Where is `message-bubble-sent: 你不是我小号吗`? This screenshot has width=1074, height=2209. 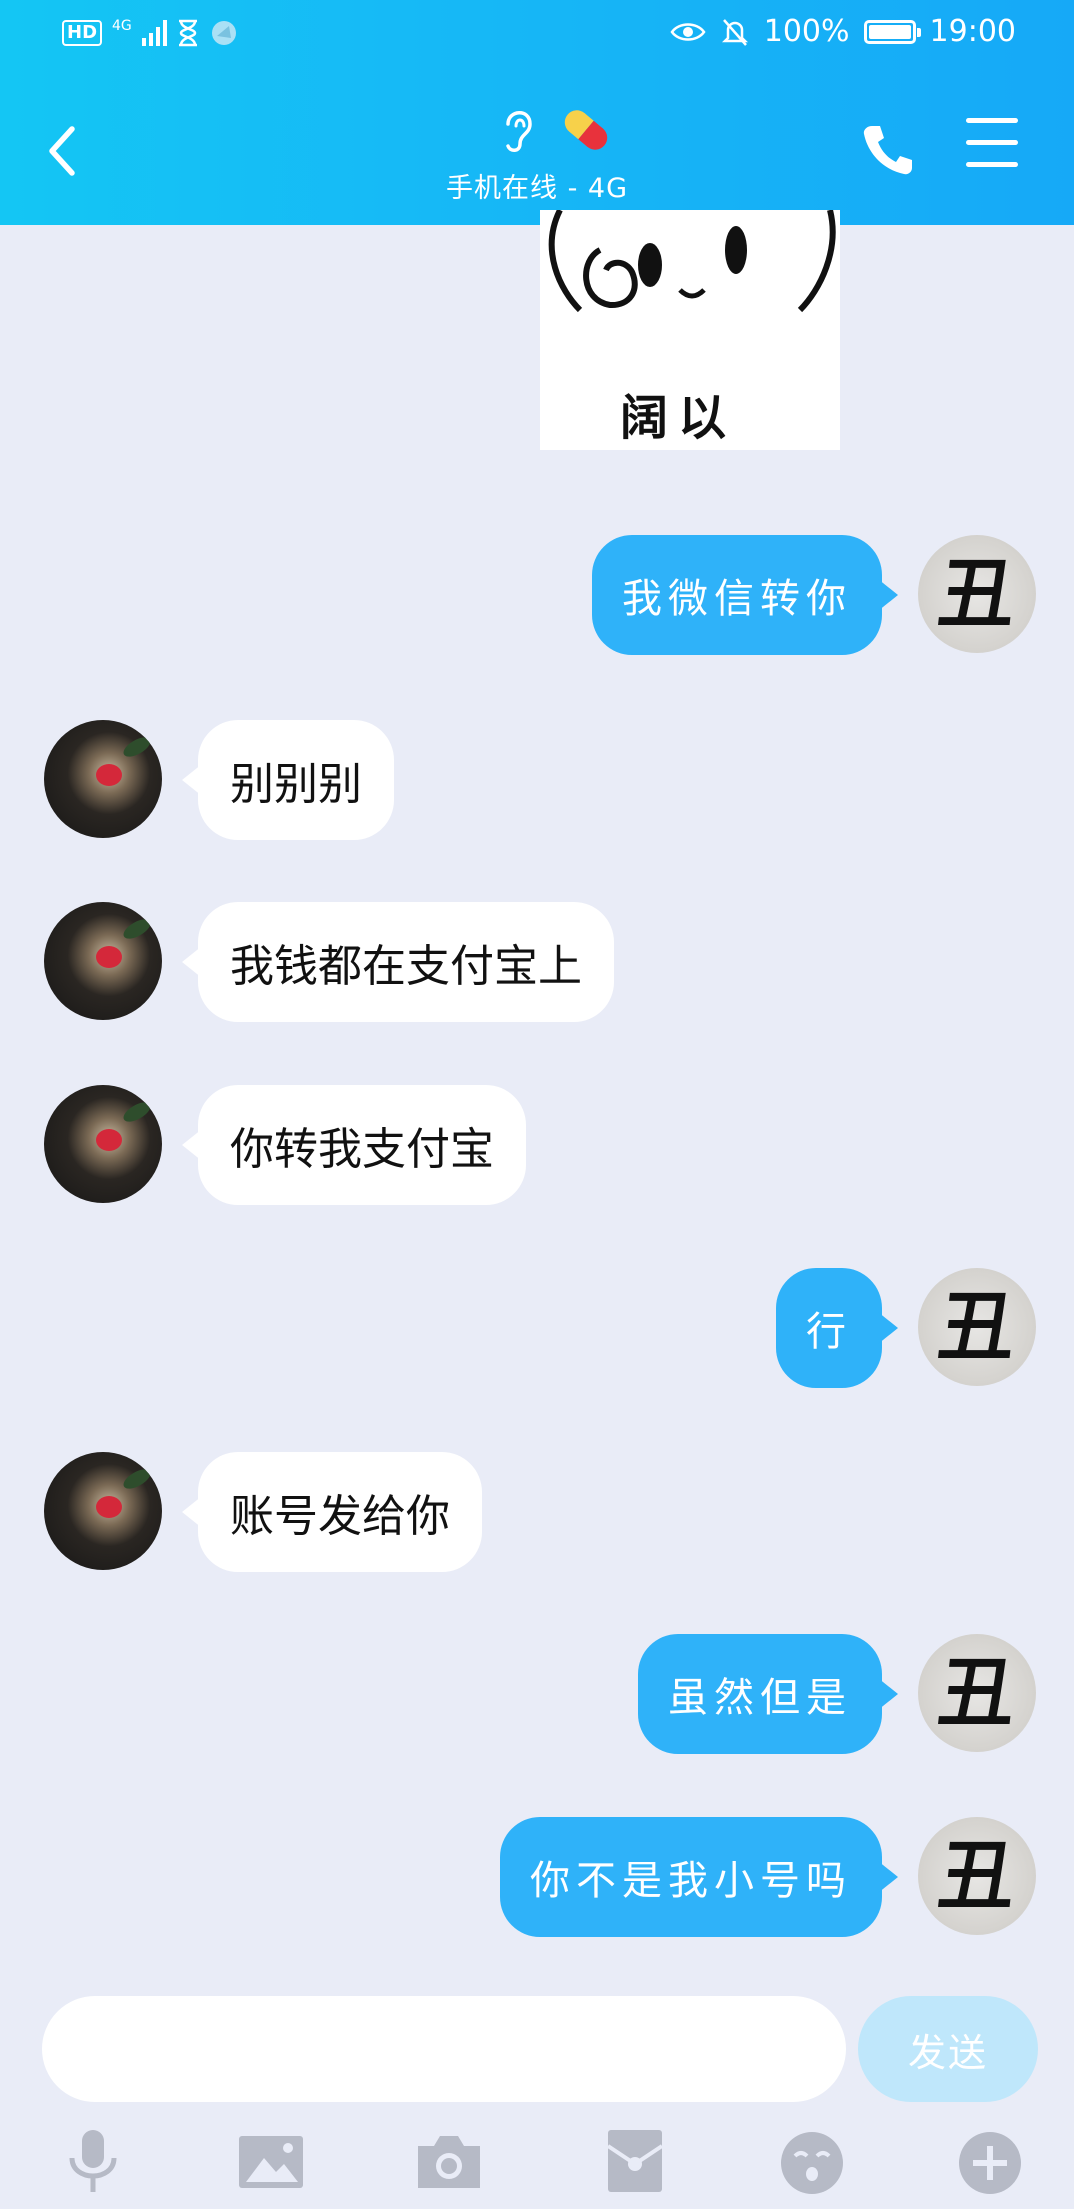 message-bubble-sent: 你不是我小号吗 is located at coordinates (699, 1877).